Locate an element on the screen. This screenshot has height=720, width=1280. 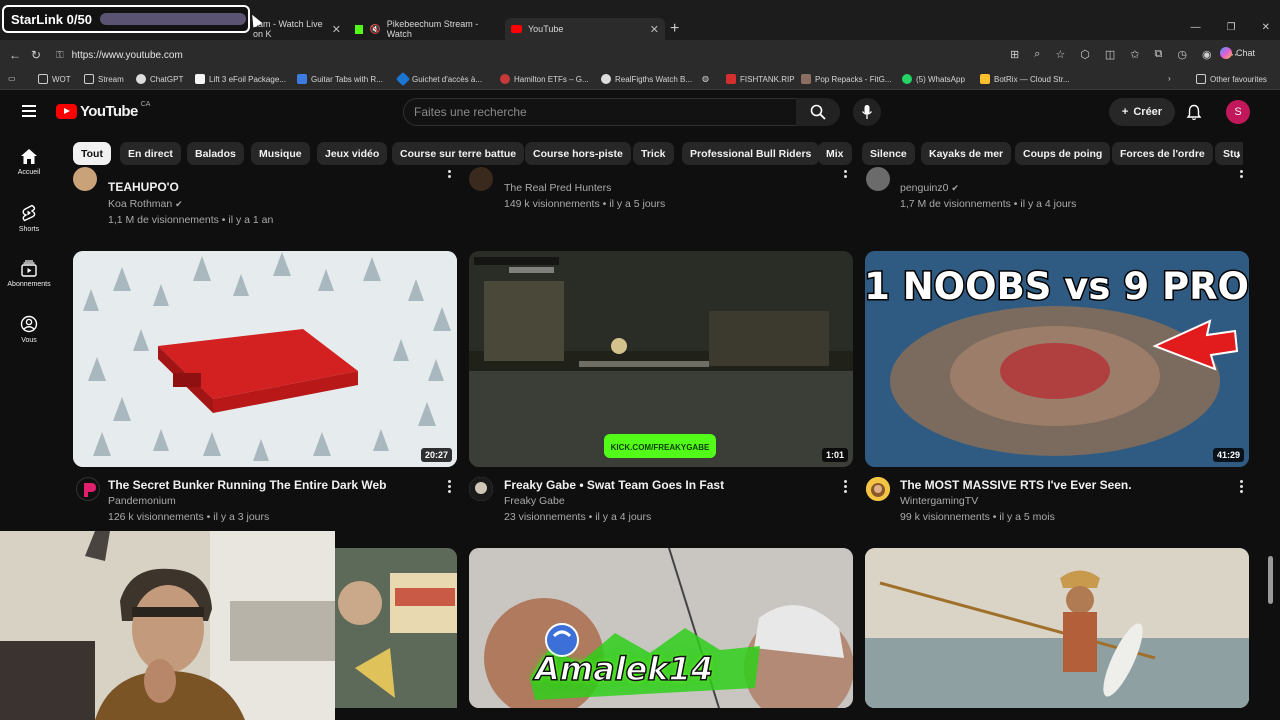
bookmark-chatgpt: ChatGPT is located at coordinates (159, 79).